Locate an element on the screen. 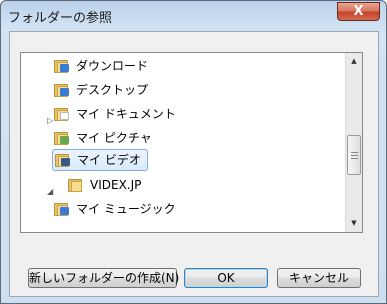 This screenshot has width=387, height=304. pictures-folder-icon is located at coordinates (62, 138).